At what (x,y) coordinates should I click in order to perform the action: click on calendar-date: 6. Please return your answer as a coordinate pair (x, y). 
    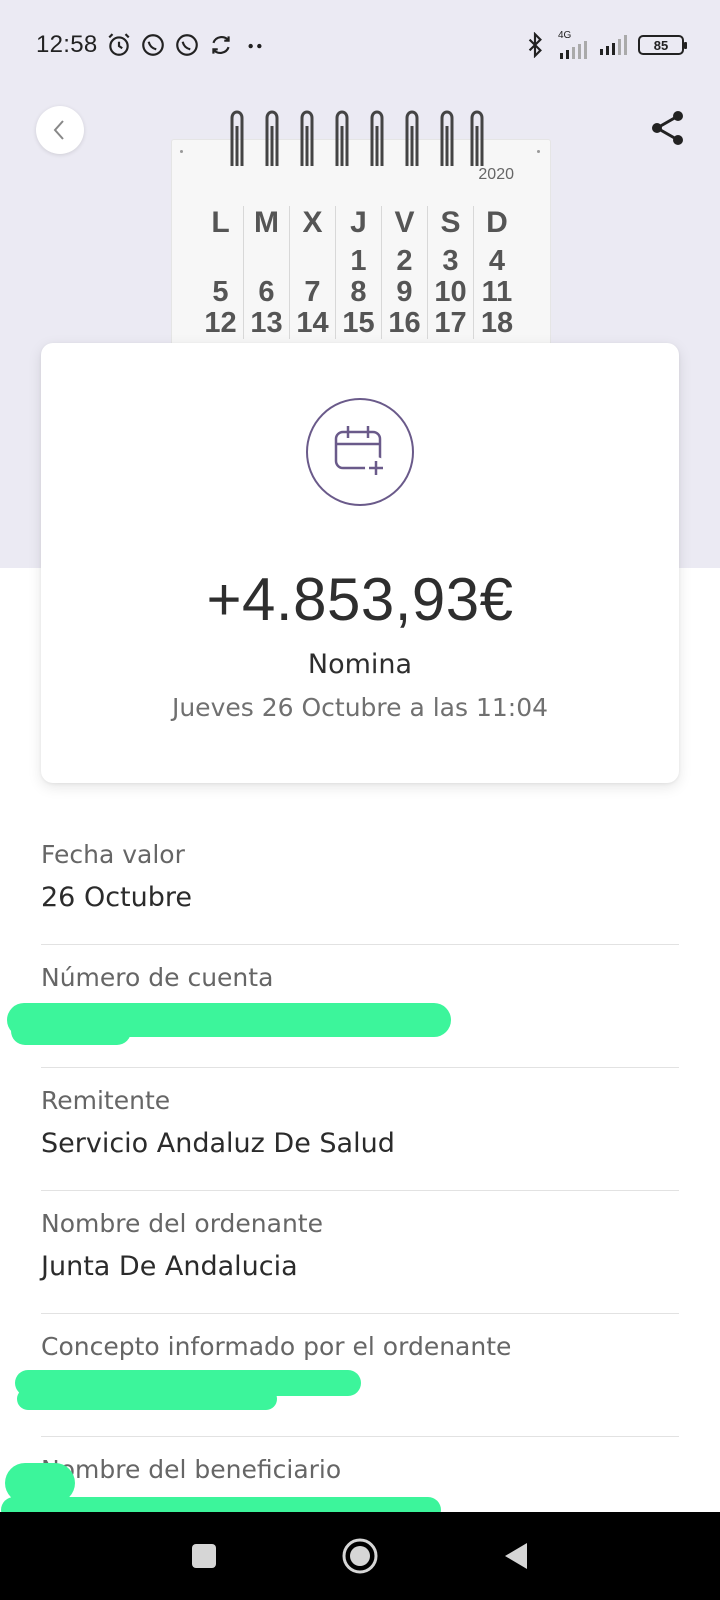
    Looking at the image, I should click on (266, 292).